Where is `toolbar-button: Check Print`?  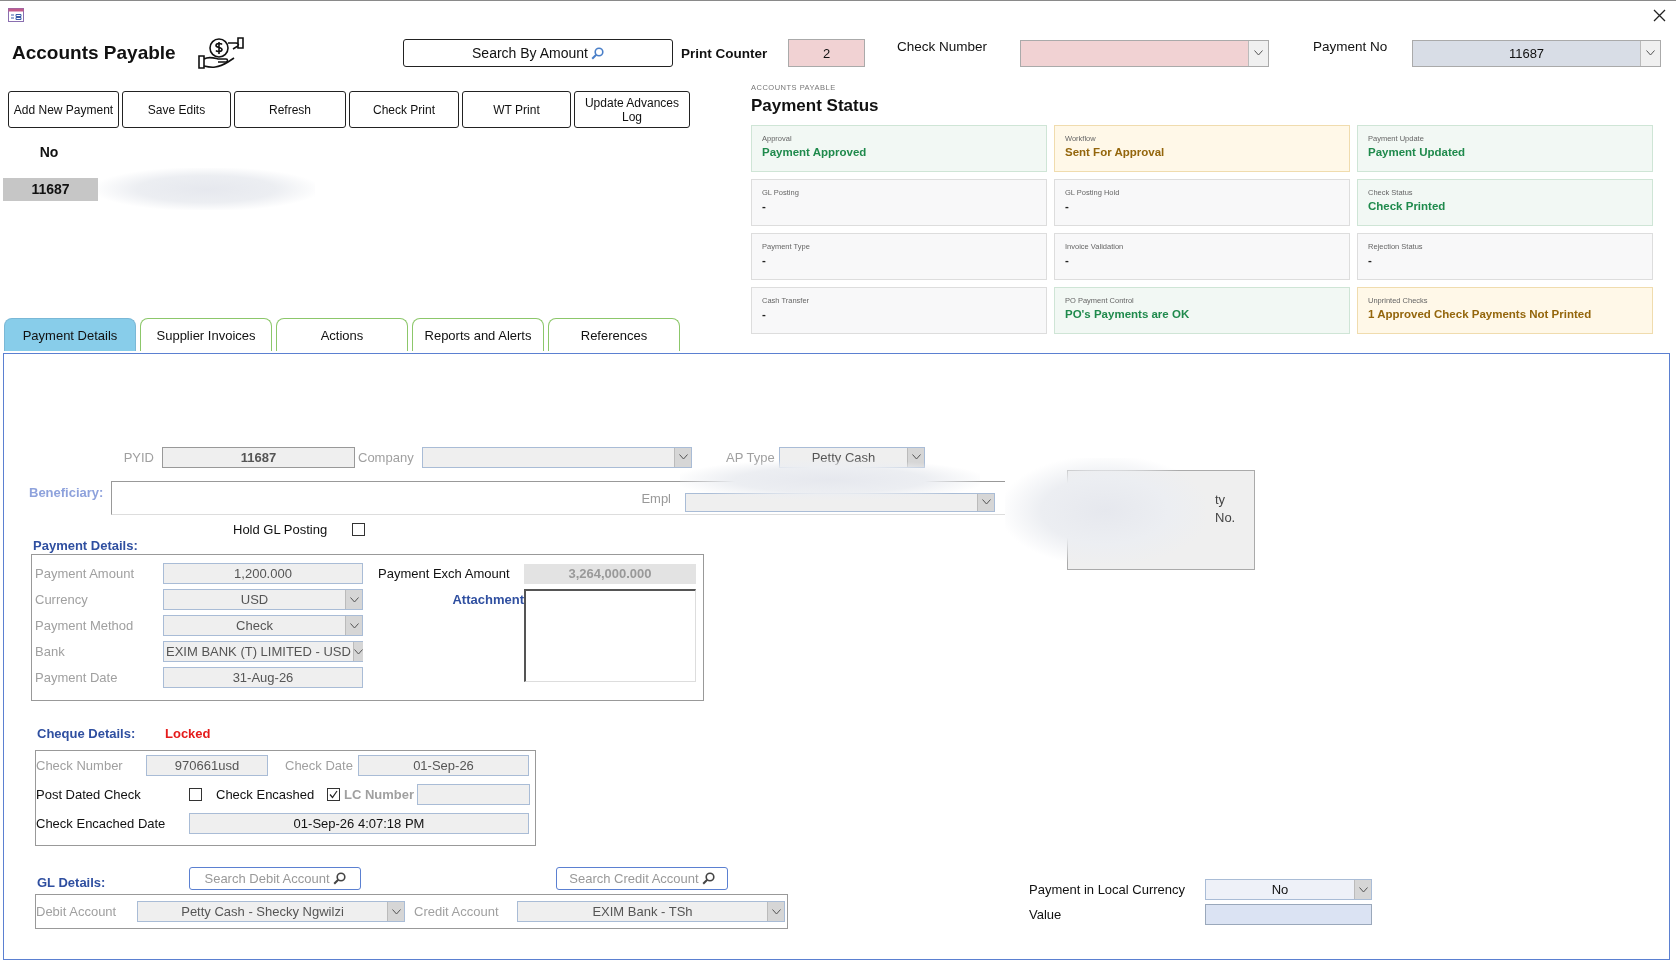 toolbar-button: Check Print is located at coordinates (404, 109).